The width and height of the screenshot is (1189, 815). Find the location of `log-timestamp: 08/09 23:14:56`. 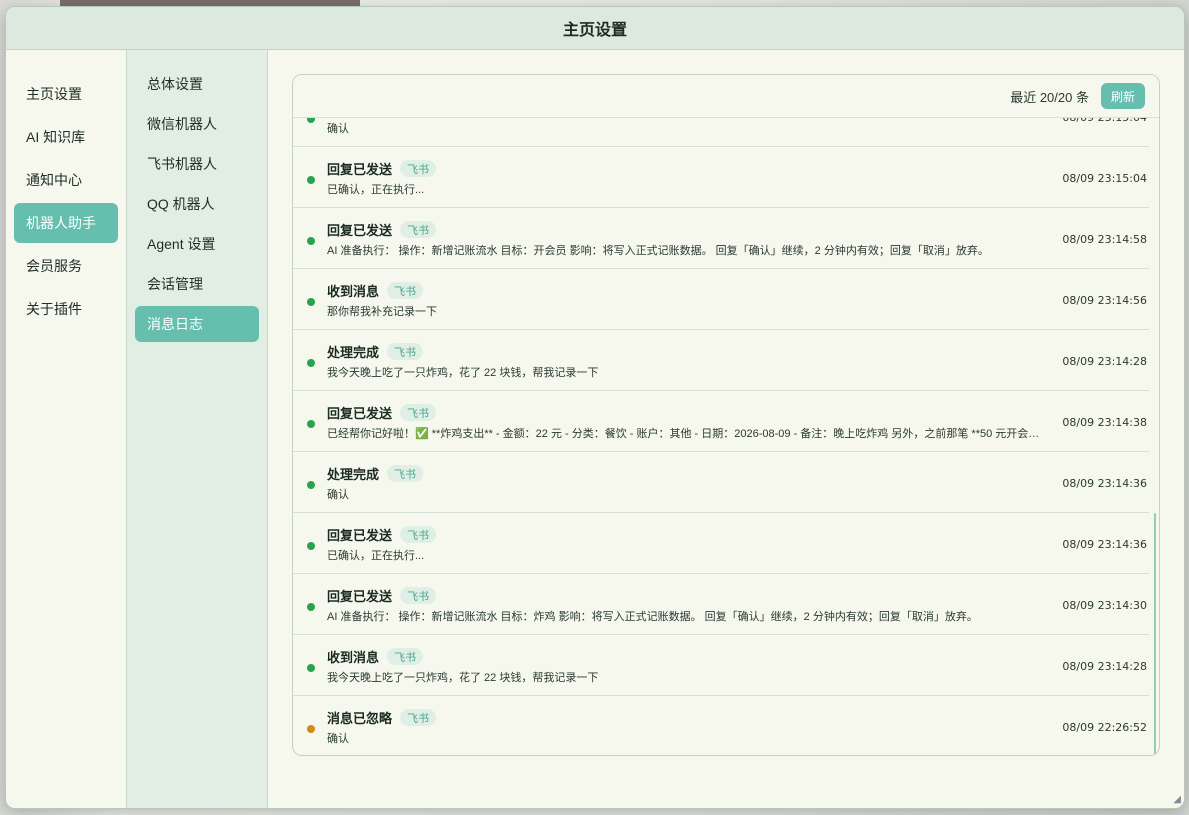

log-timestamp: 08/09 23:14:56 is located at coordinates (1104, 300).